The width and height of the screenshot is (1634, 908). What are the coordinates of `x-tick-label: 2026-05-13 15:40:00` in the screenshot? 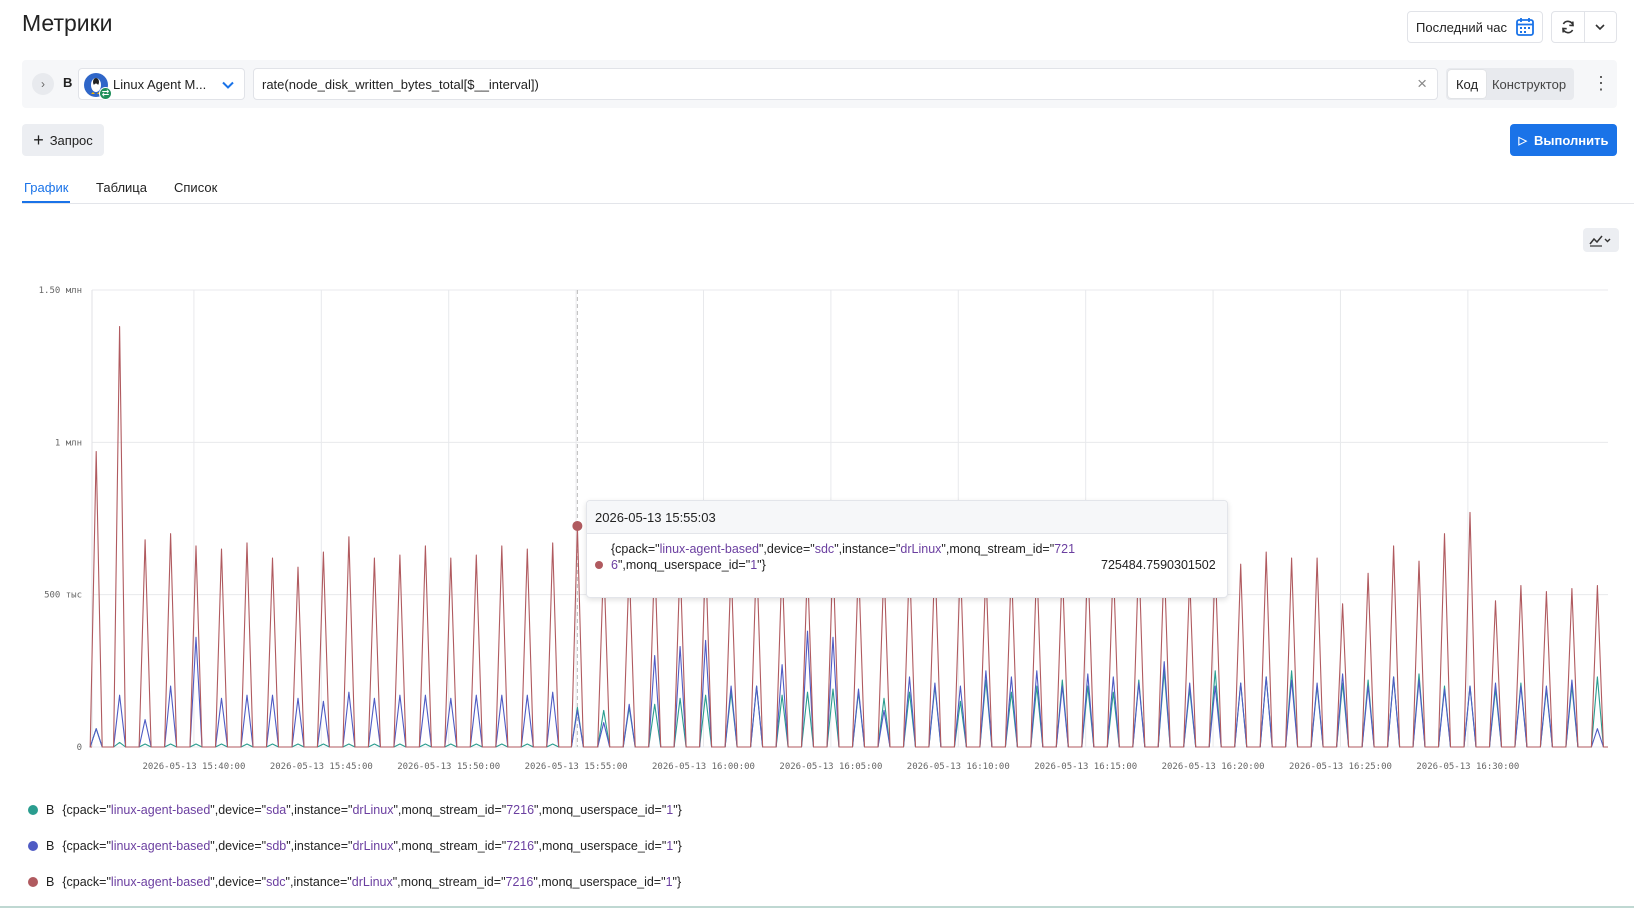 It's located at (193, 767).